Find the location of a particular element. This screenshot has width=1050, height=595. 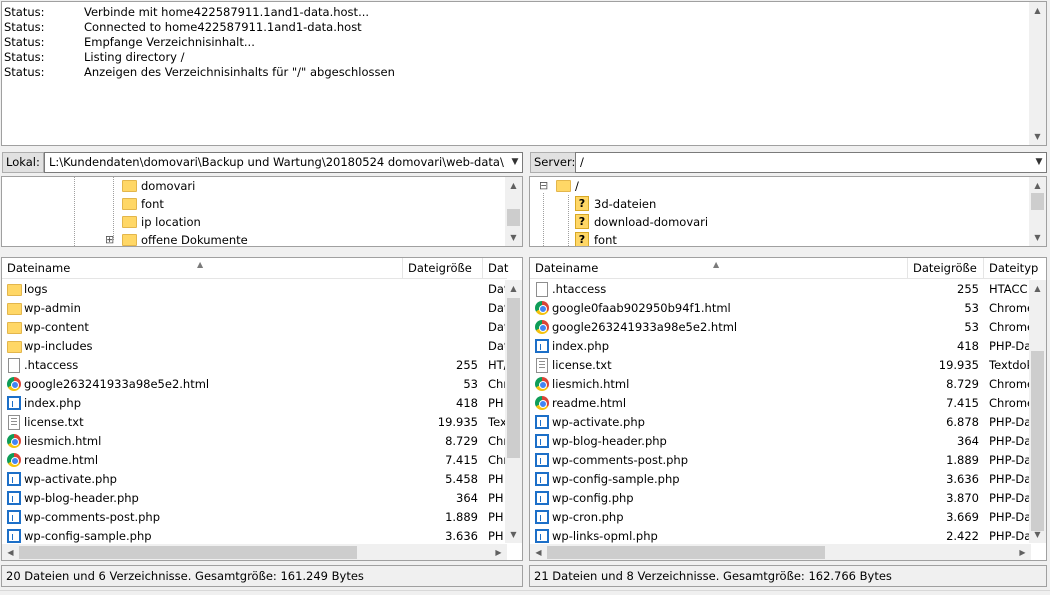

local-tree-scrollbar: ▲ ▼ is located at coordinates (513, 211).